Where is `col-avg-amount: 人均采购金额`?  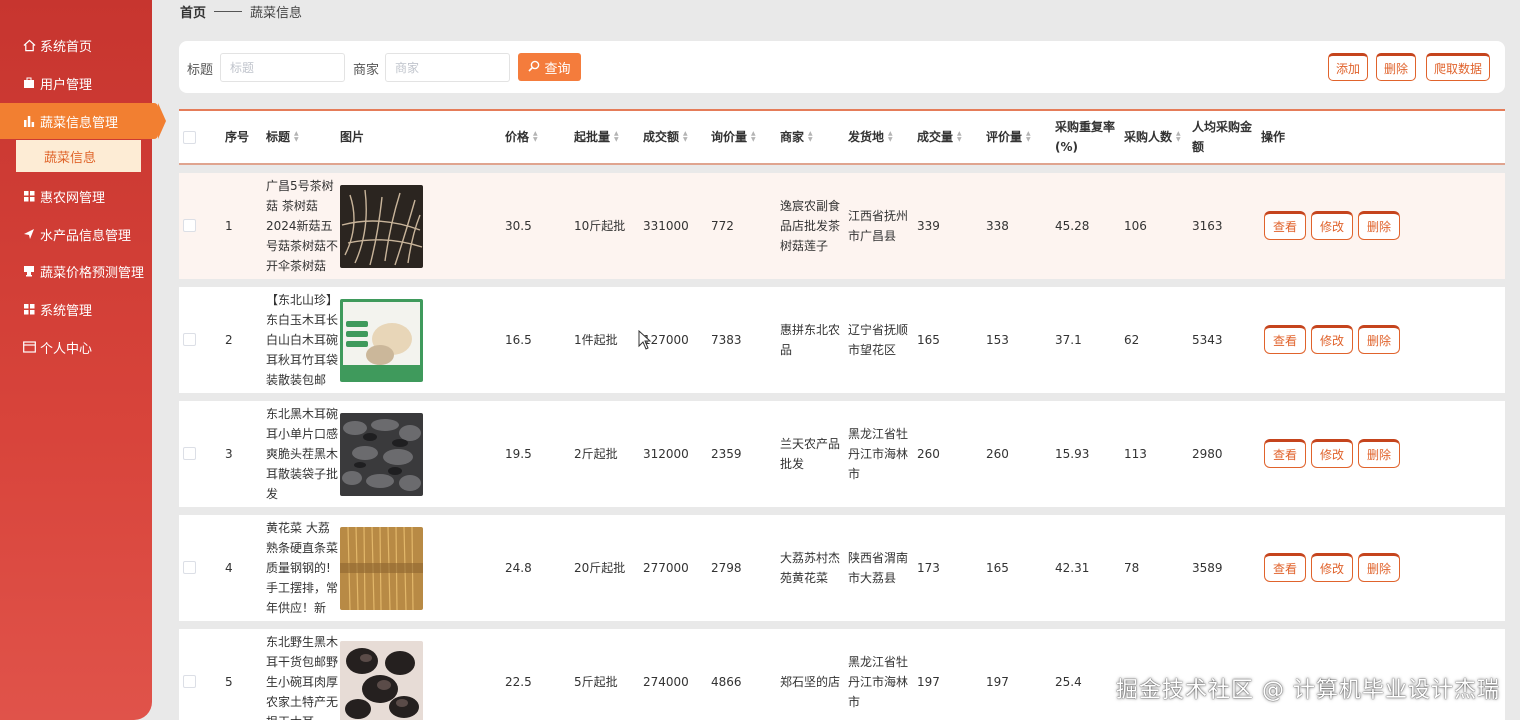 col-avg-amount: 人均采购金额 is located at coordinates (1222, 137).